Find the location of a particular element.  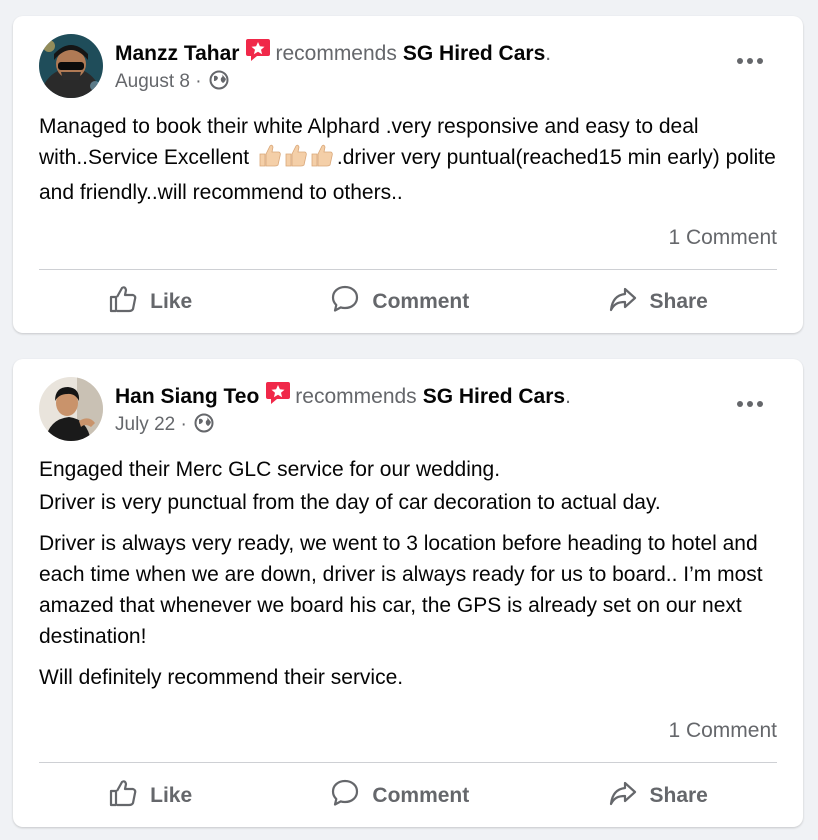

post-date: July 22 · is located at coordinates (151, 424).